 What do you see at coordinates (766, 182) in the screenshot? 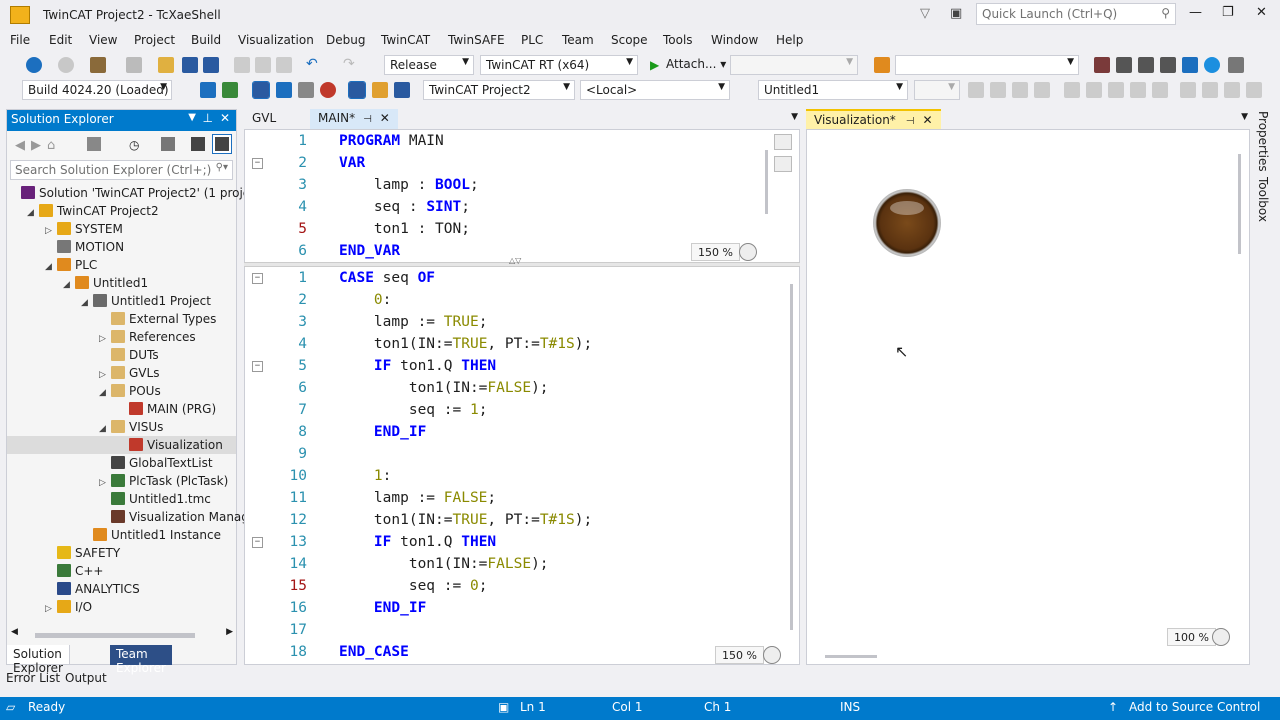
I see `decl-scrollbar` at bounding box center [766, 182].